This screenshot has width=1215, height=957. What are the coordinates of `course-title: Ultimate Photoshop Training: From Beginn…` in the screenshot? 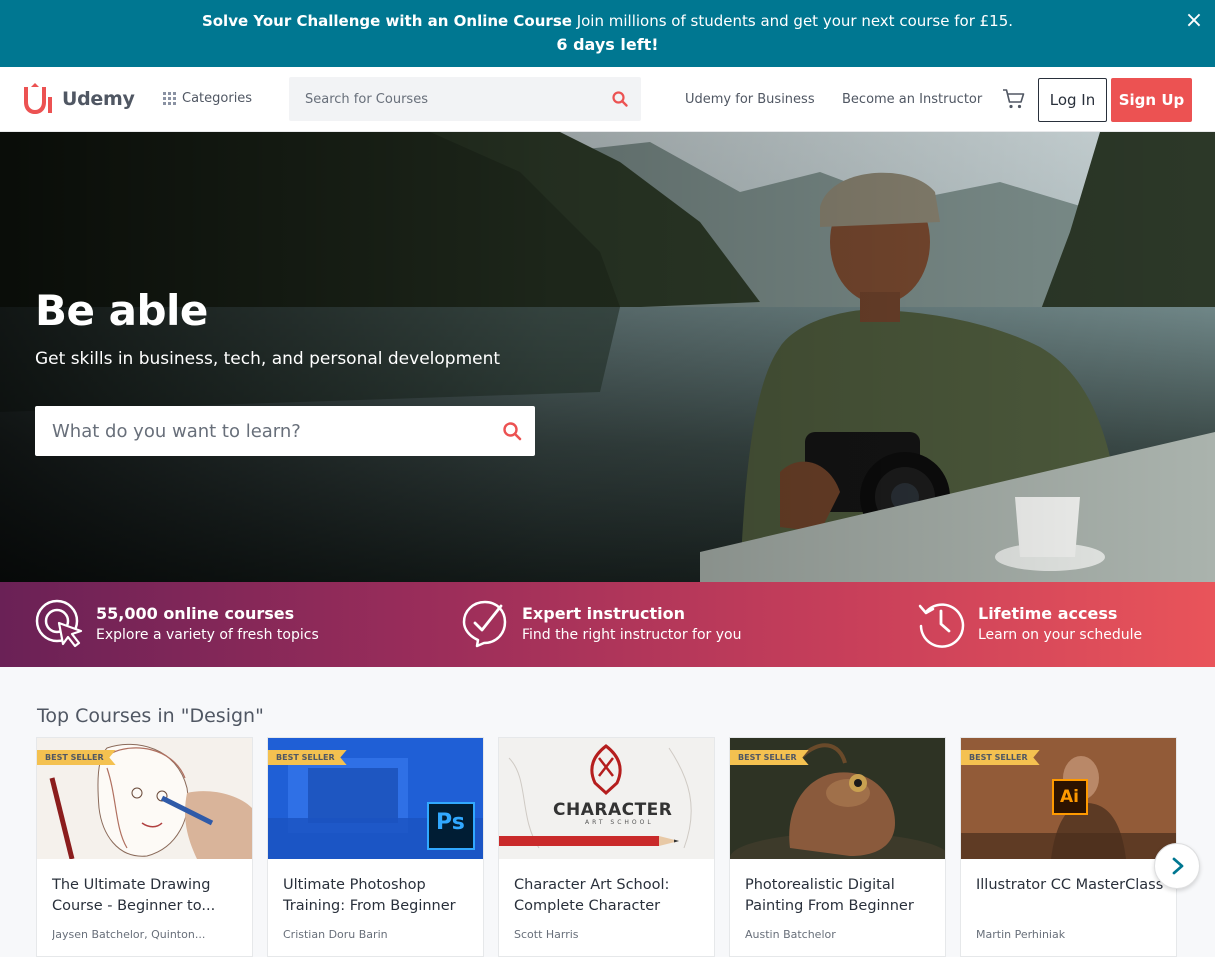 It's located at (380, 896).